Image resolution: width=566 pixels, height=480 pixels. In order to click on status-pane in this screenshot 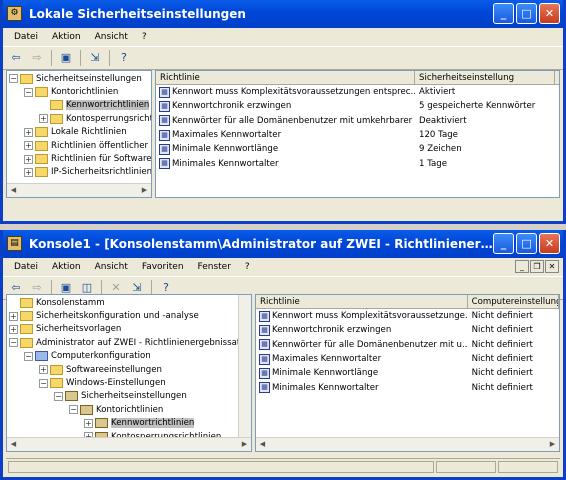, I will do `click(528, 467)`.